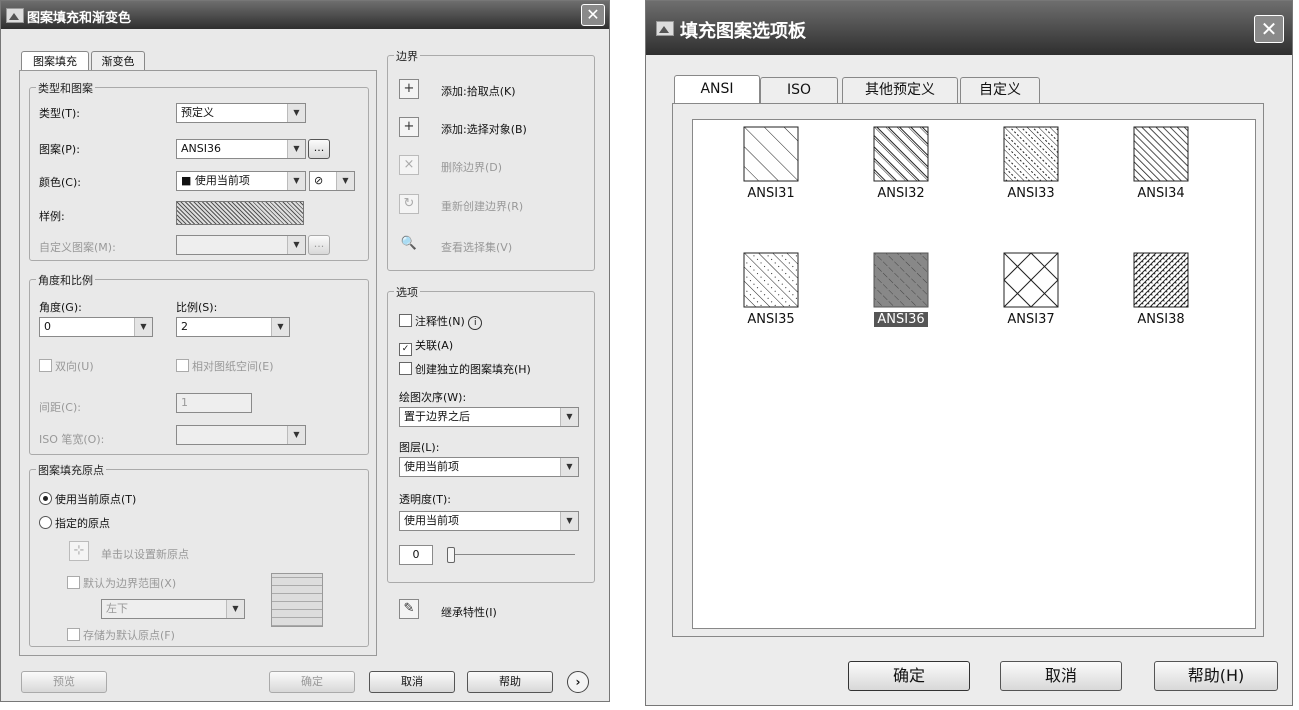 Image resolution: width=1299 pixels, height=710 pixels. What do you see at coordinates (409, 245) in the screenshot?
I see `magnifier-icon: 🔍` at bounding box center [409, 245].